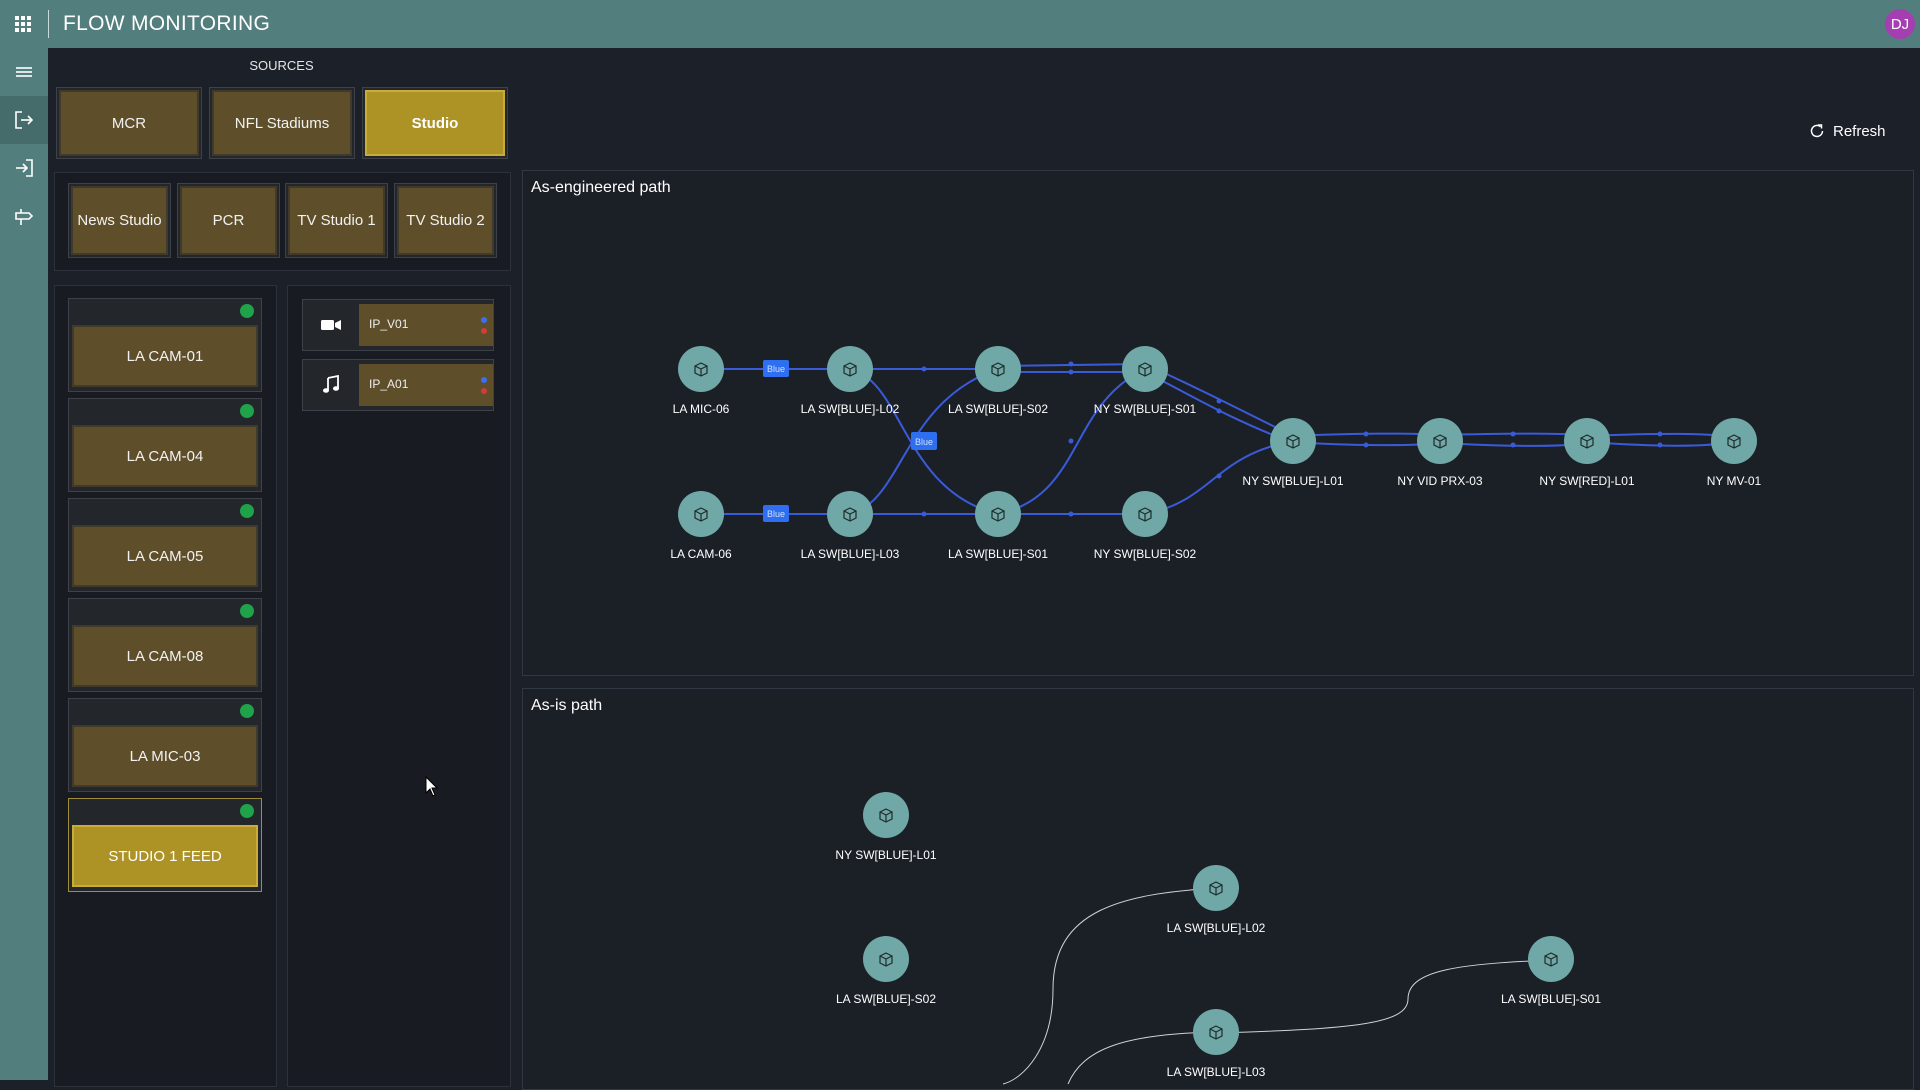 The width and height of the screenshot is (1920, 1090). Describe the element at coordinates (1216, 1044) in the screenshot. I see `graph-node-asis-4: LA SW[BLUE]-L03` at that location.